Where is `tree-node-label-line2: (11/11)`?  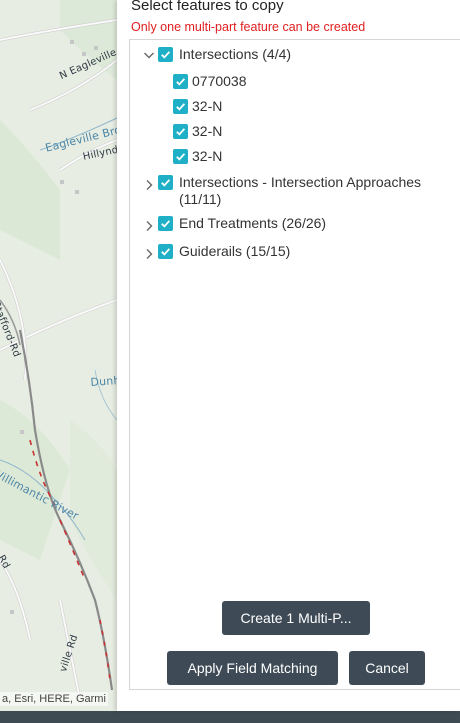
tree-node-label-line2: (11/11) is located at coordinates (200, 199).